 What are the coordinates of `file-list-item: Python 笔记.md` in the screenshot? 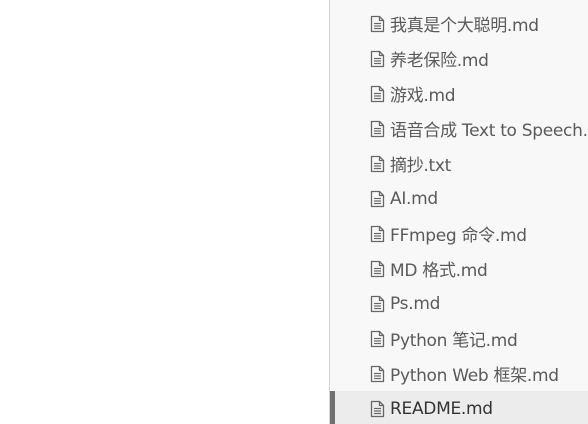 It's located at (459, 338).